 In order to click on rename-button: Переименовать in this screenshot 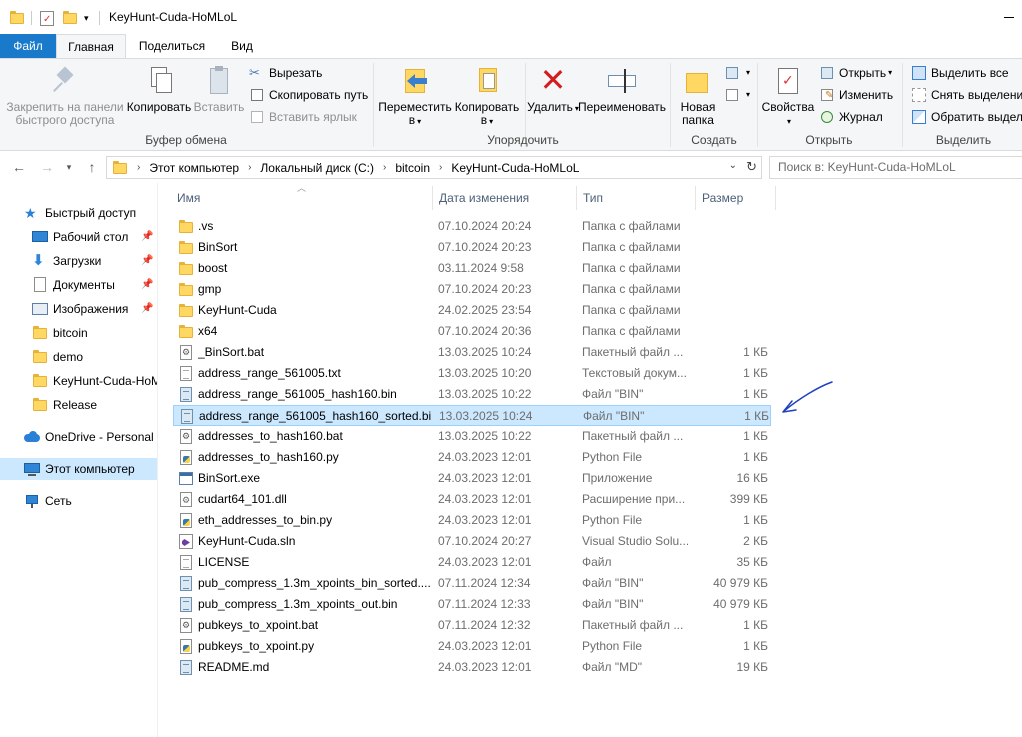, I will do `click(622, 89)`.